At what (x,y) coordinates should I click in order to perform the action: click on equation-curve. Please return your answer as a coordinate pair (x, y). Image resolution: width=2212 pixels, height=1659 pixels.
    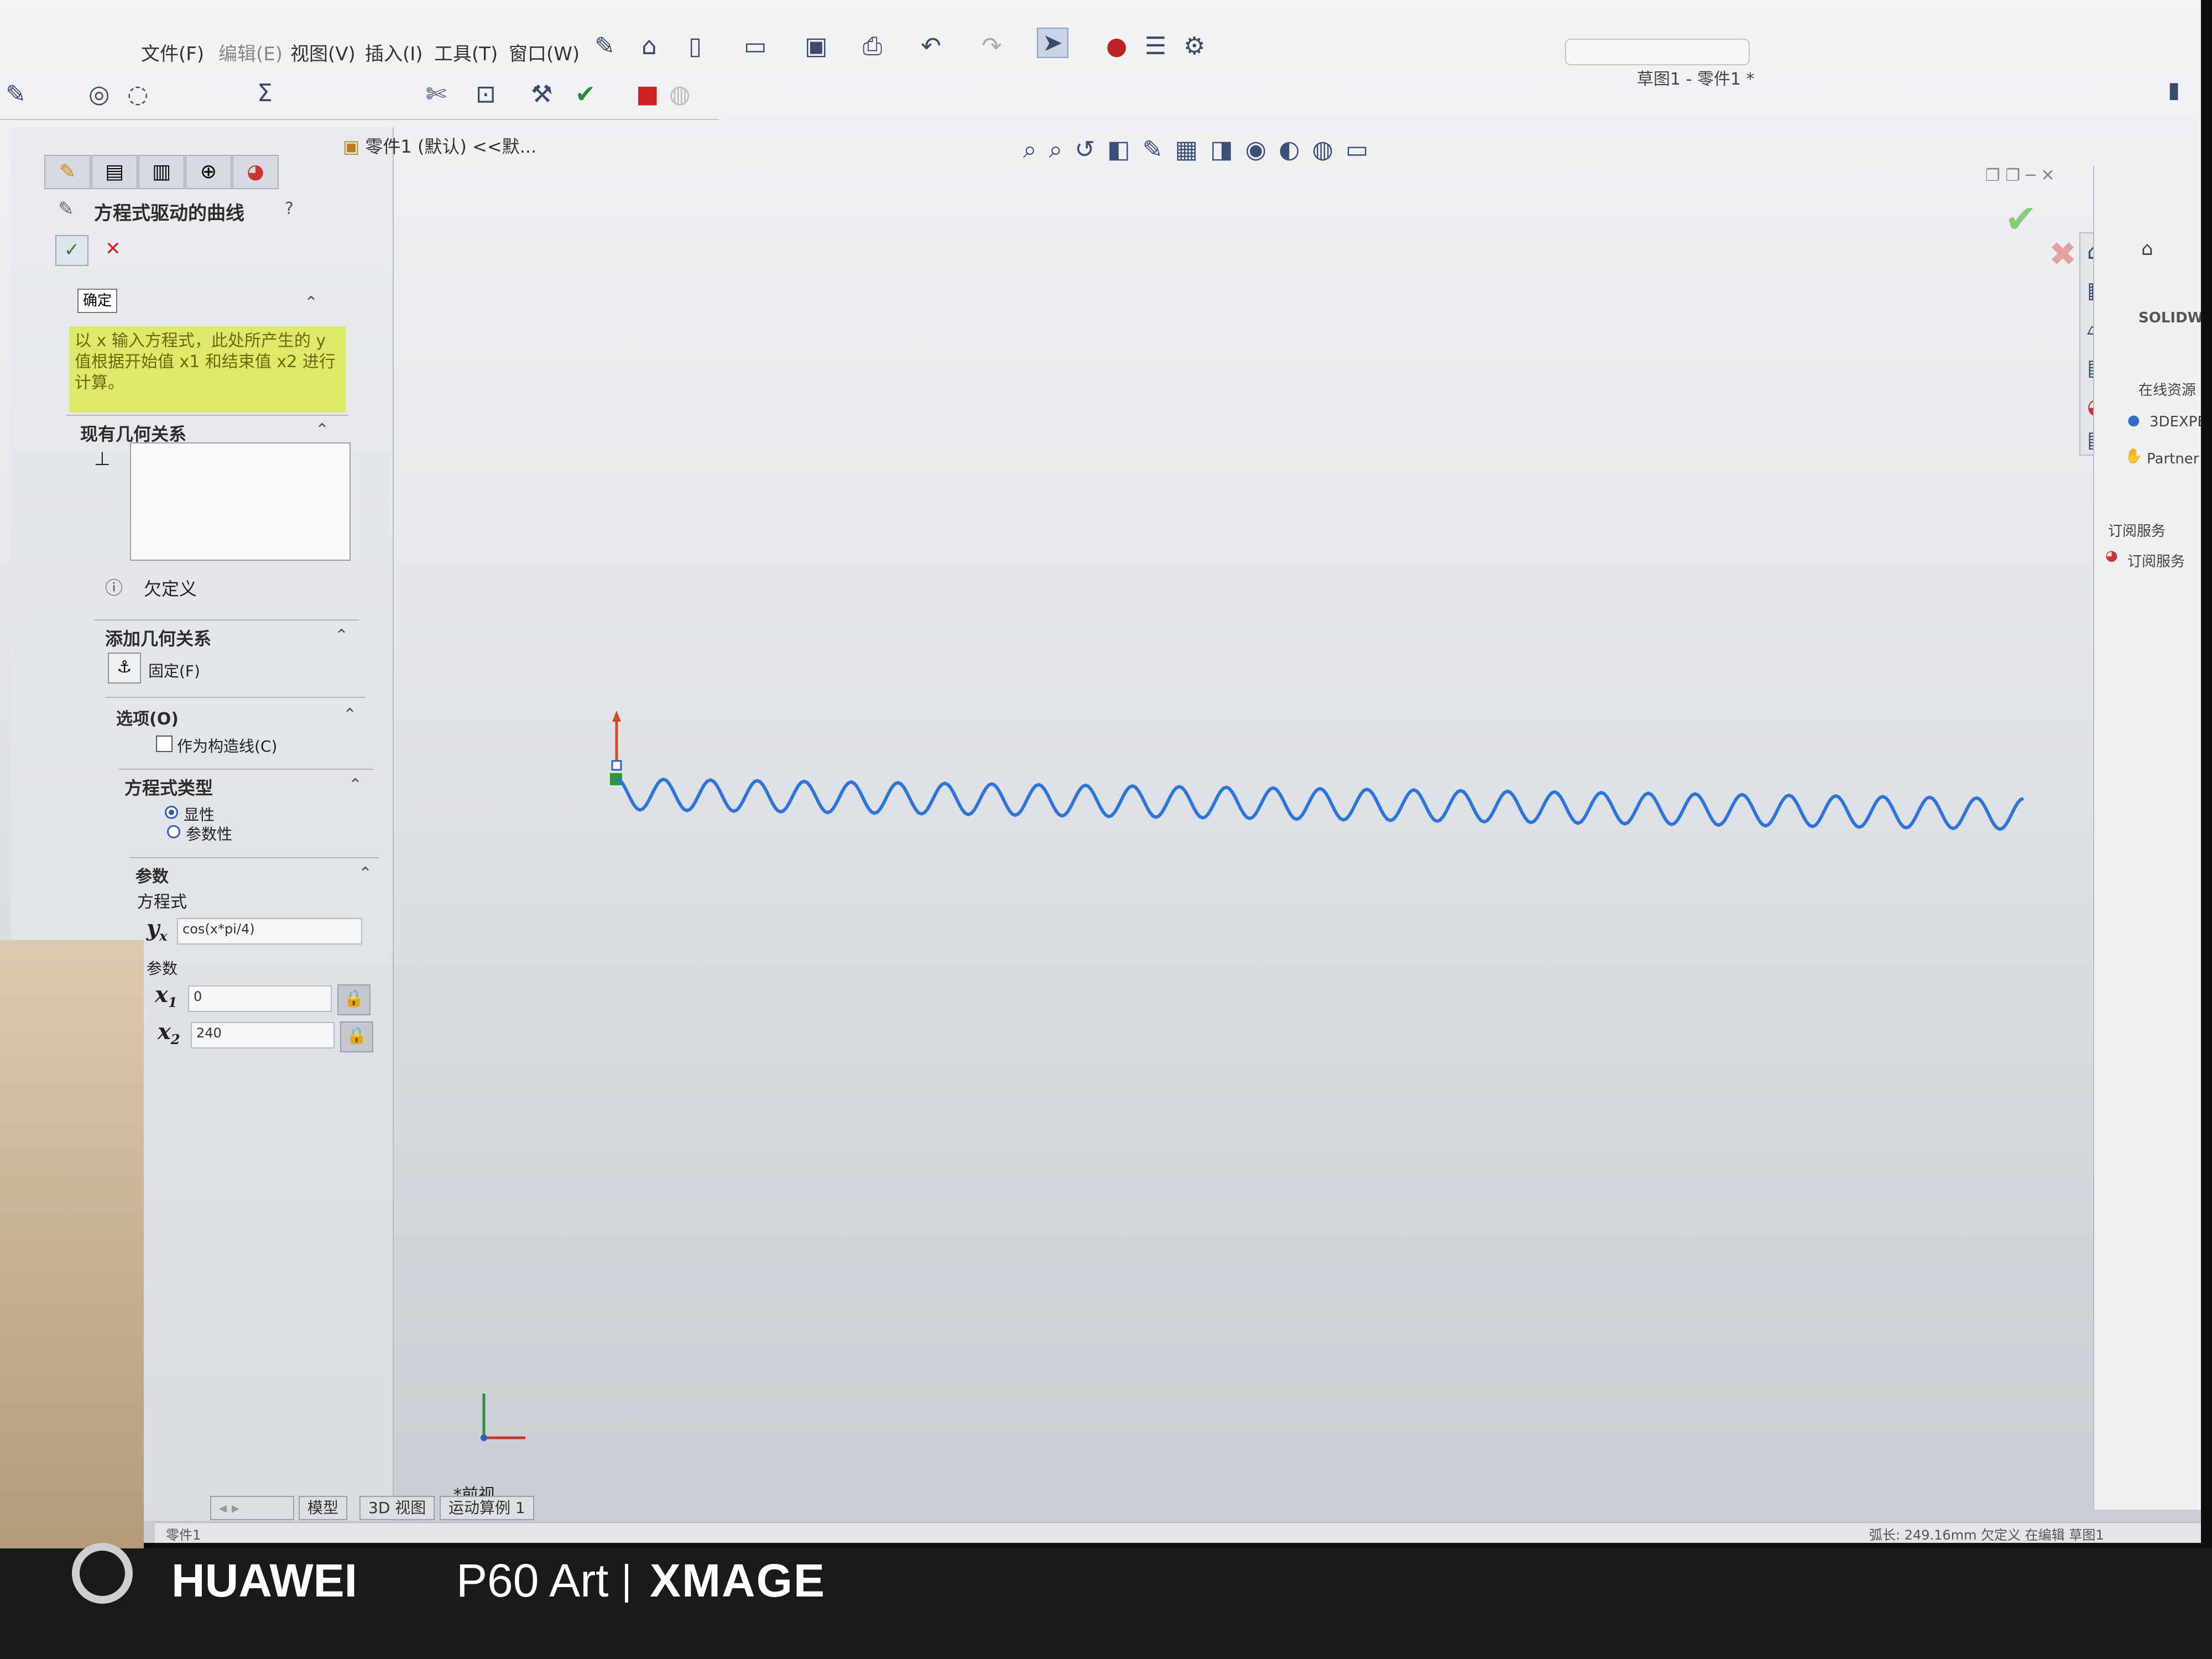
    Looking at the image, I should click on (1320, 804).